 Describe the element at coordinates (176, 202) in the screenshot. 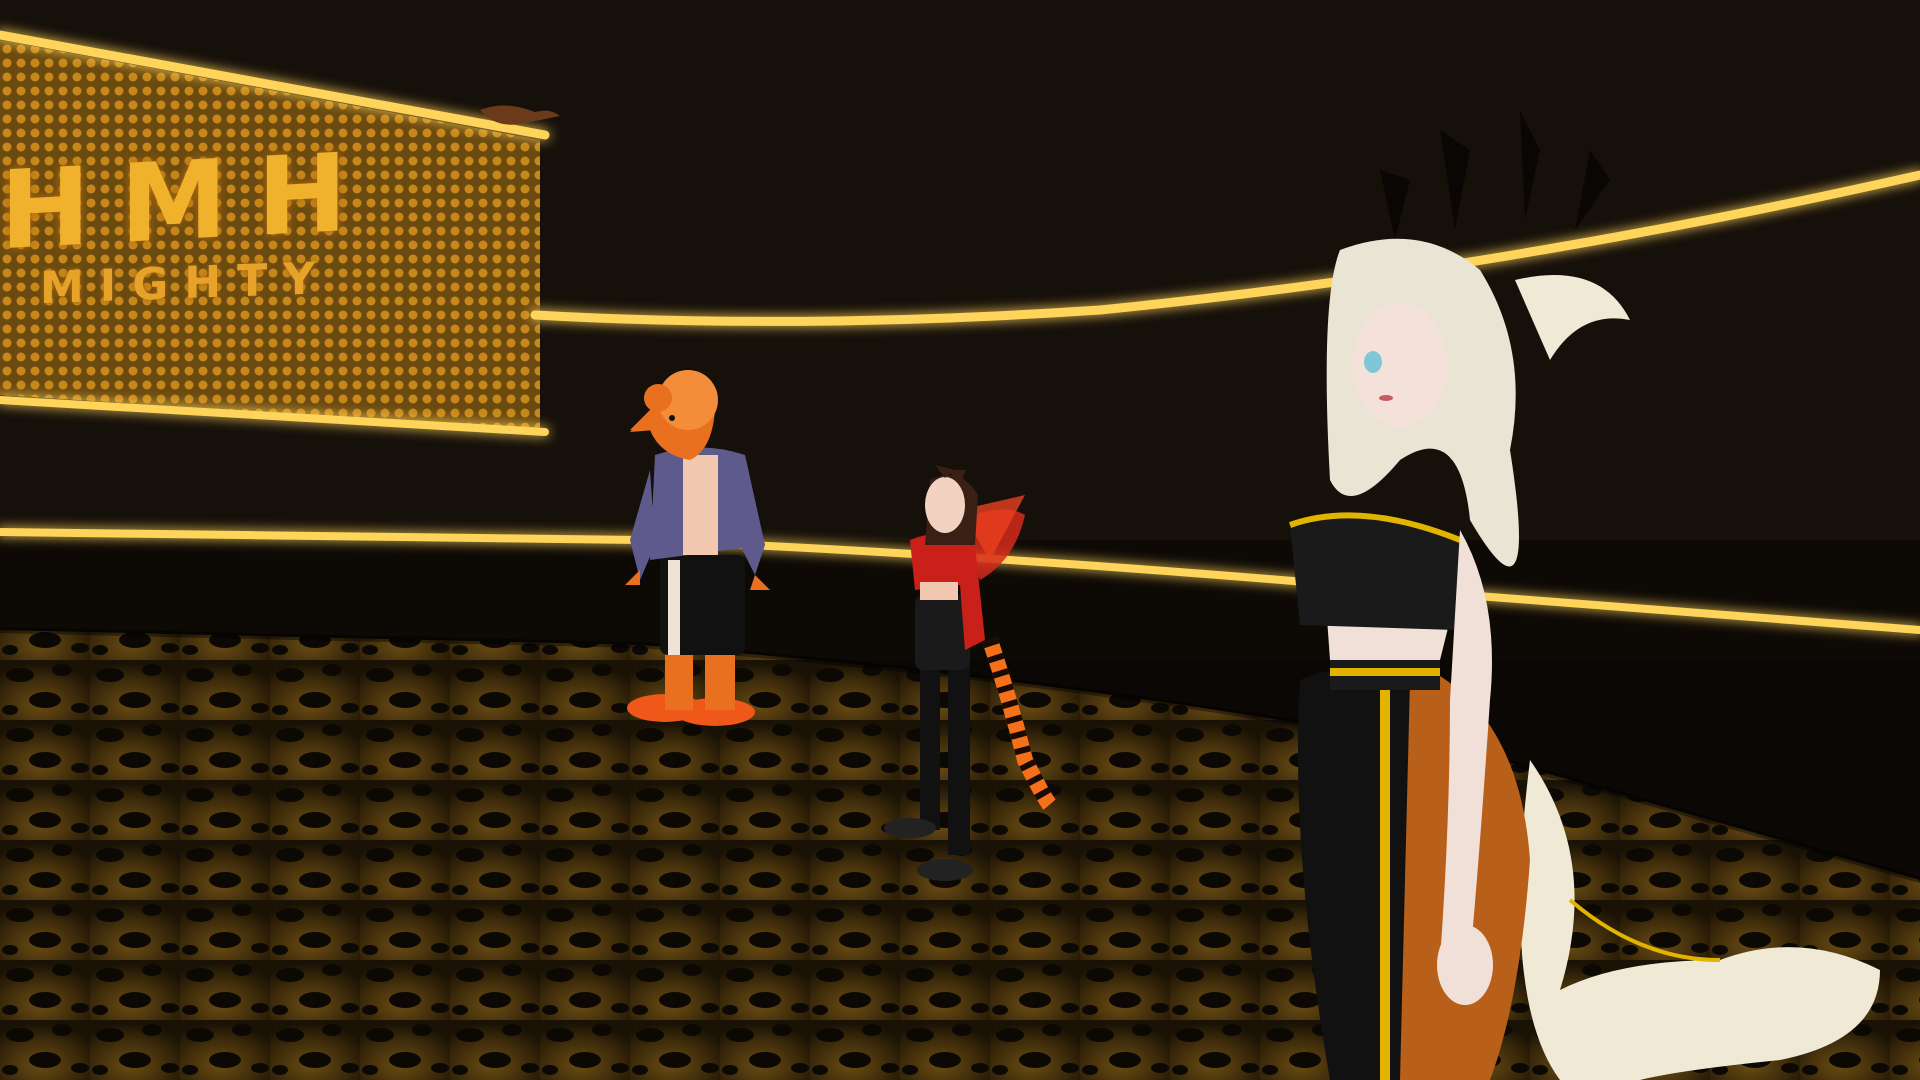

I see `sign-logo-mark: H M H` at that location.